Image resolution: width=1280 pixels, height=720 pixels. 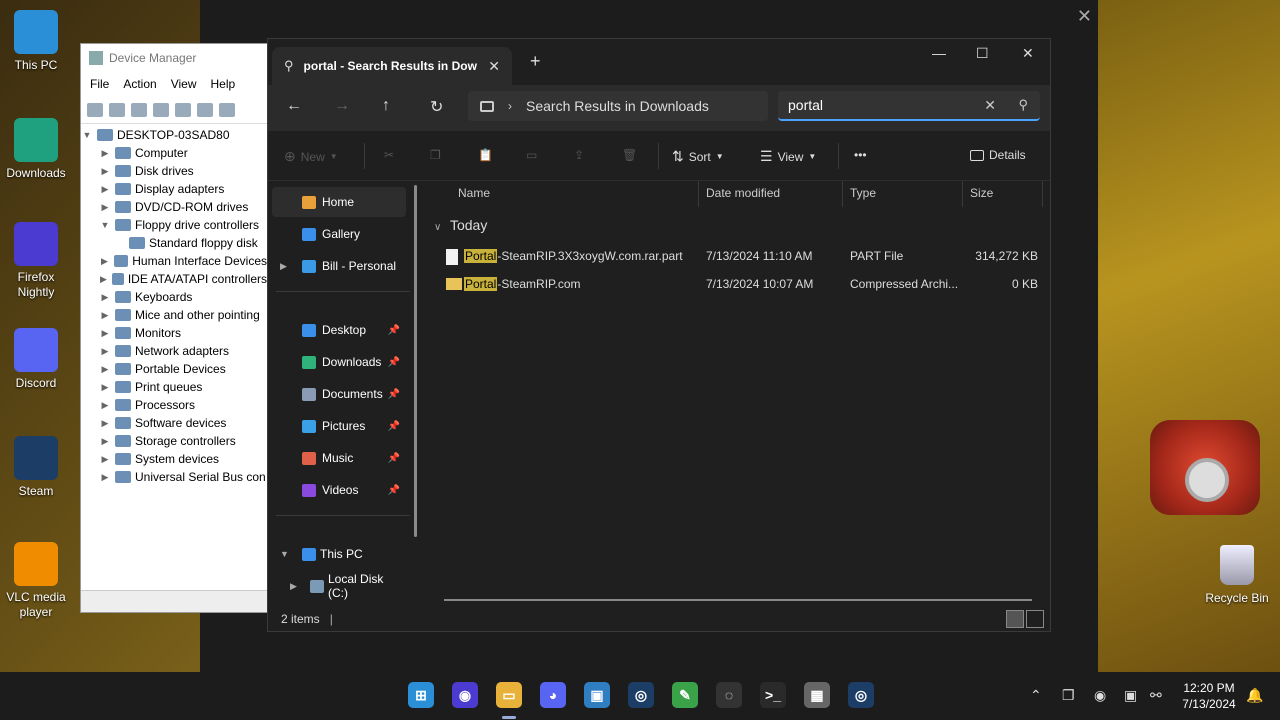 I want to click on sort-button: ⇅ Sort ▼, so click(x=698, y=156).